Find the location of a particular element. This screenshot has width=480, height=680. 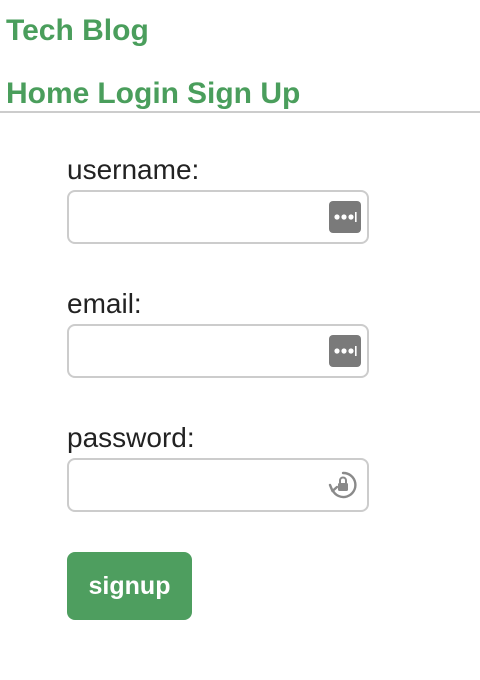

email-input is located at coordinates (218, 351).